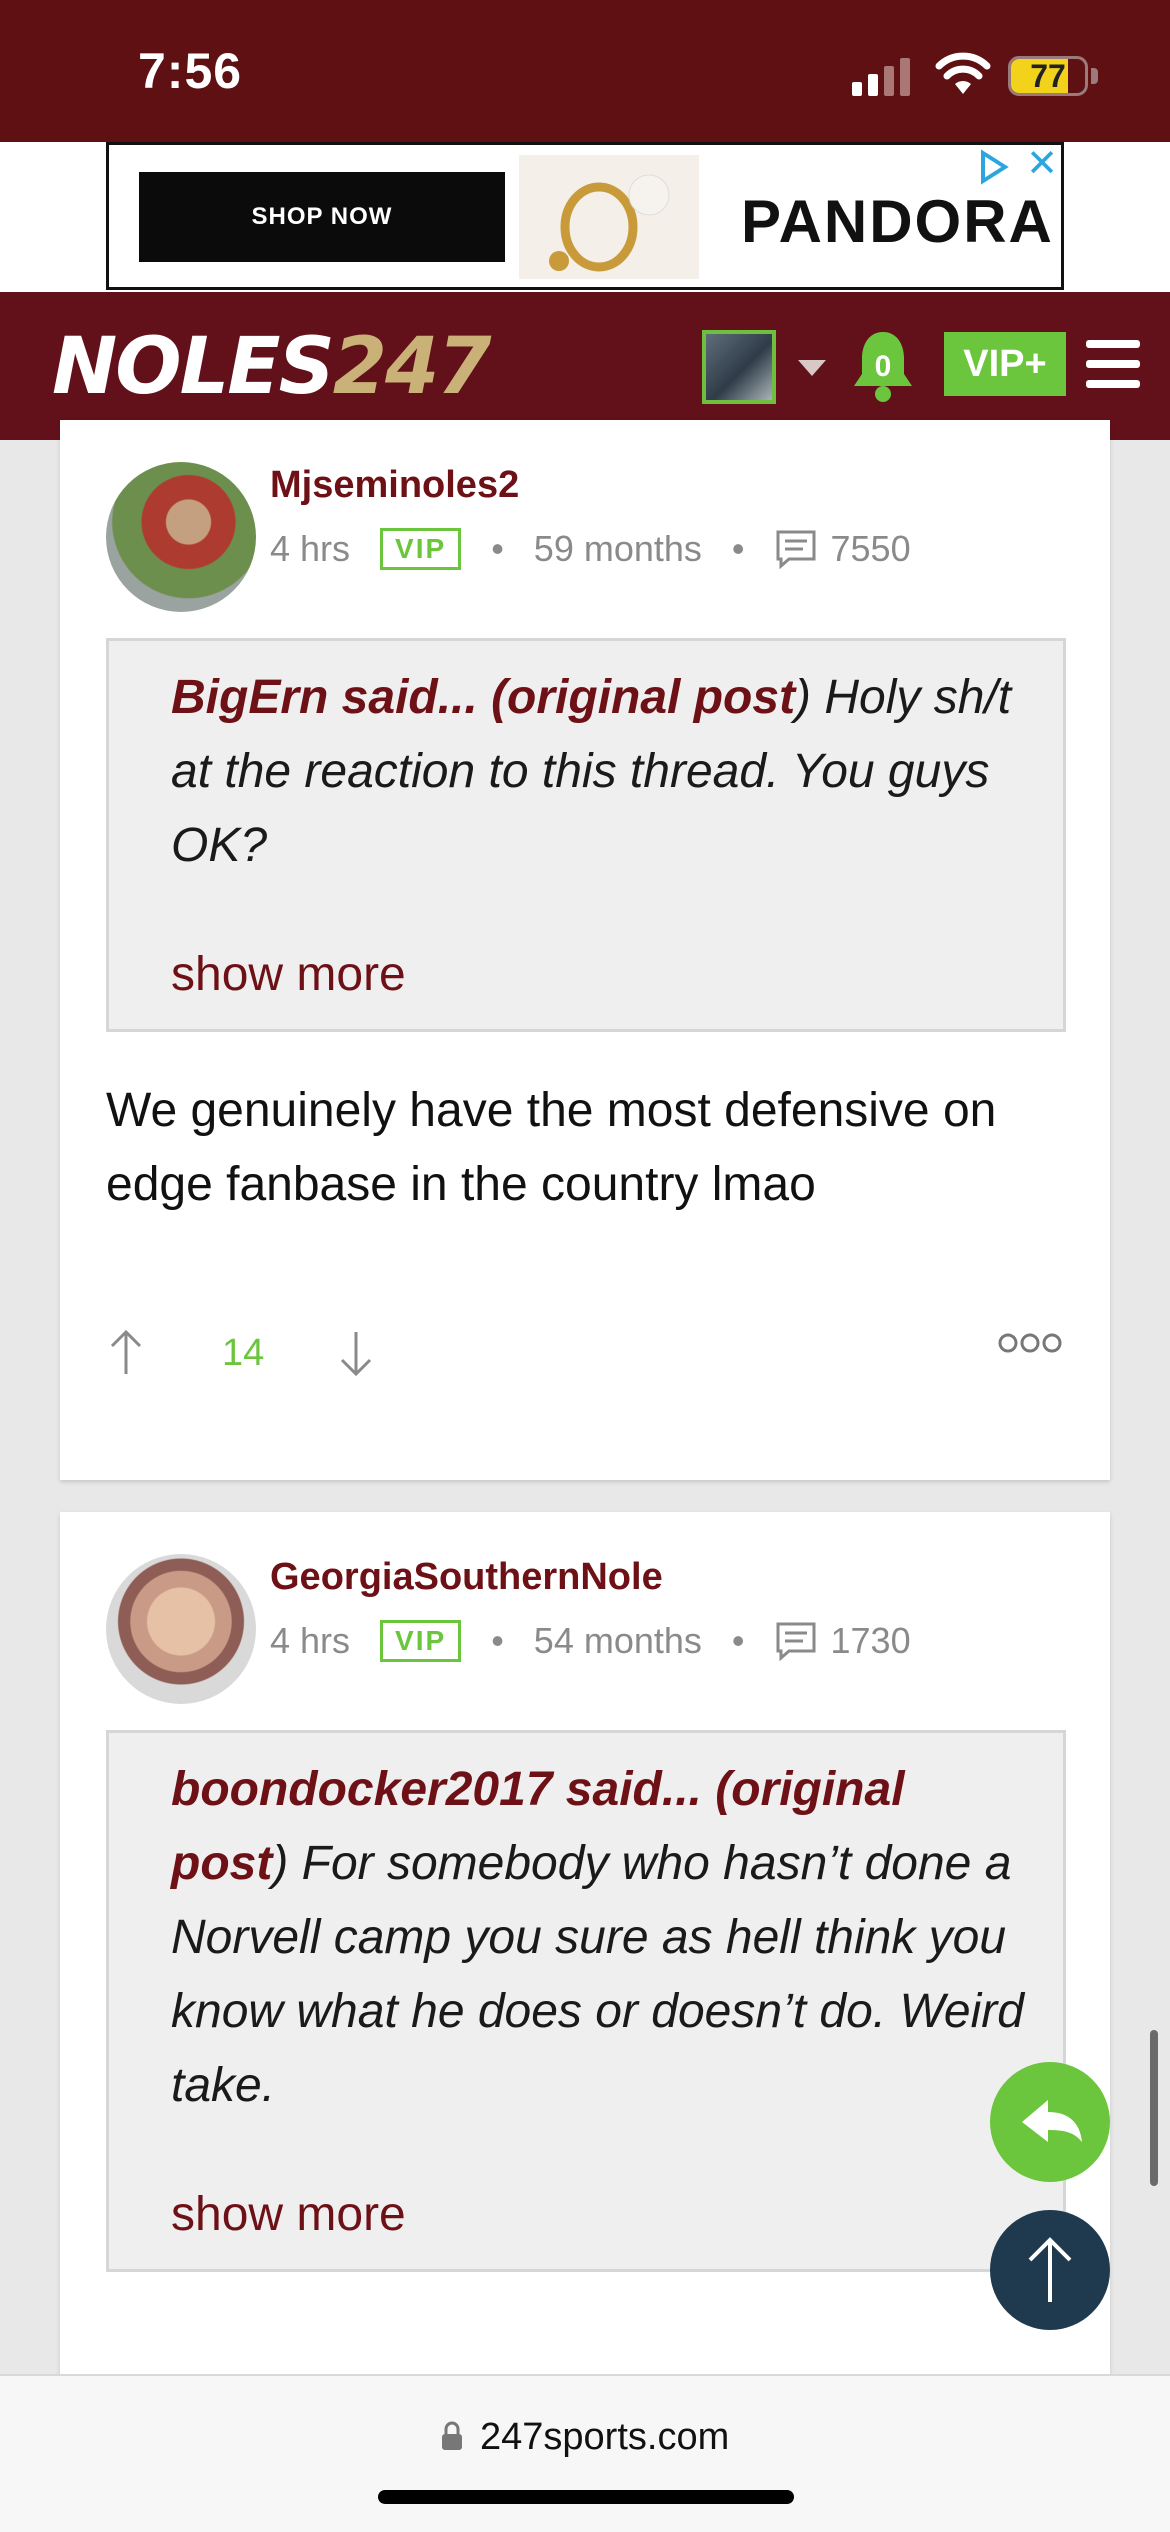 The height and width of the screenshot is (2532, 1170). Describe the element at coordinates (1030, 1343) in the screenshot. I see `more-options-icon` at that location.